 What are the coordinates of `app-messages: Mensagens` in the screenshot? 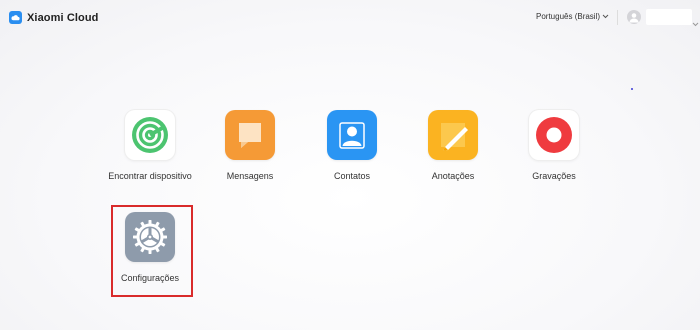 It's located at (250, 152).